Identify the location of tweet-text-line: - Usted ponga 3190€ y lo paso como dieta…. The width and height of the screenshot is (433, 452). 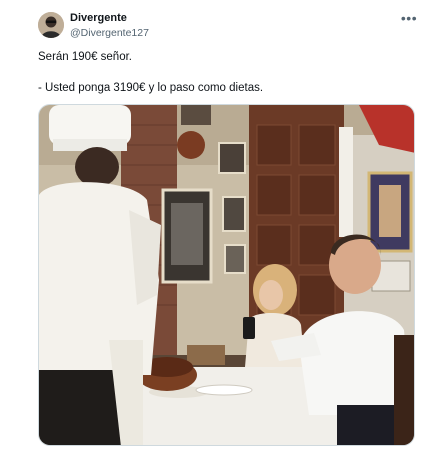
(151, 88).